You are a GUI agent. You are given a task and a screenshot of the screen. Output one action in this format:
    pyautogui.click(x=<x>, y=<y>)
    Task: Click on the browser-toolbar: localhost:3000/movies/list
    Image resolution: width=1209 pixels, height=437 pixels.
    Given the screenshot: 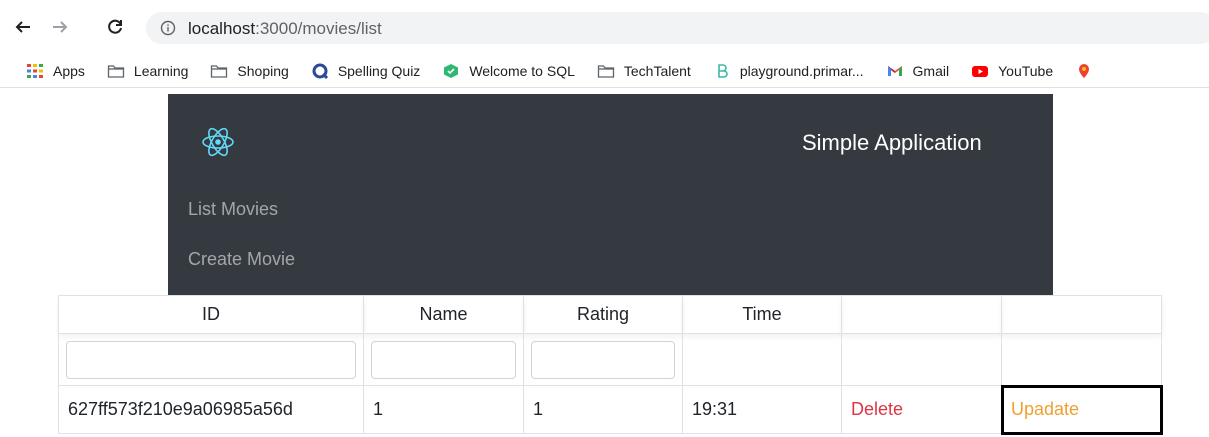 What is the action you would take?
    pyautogui.click(x=604, y=27)
    